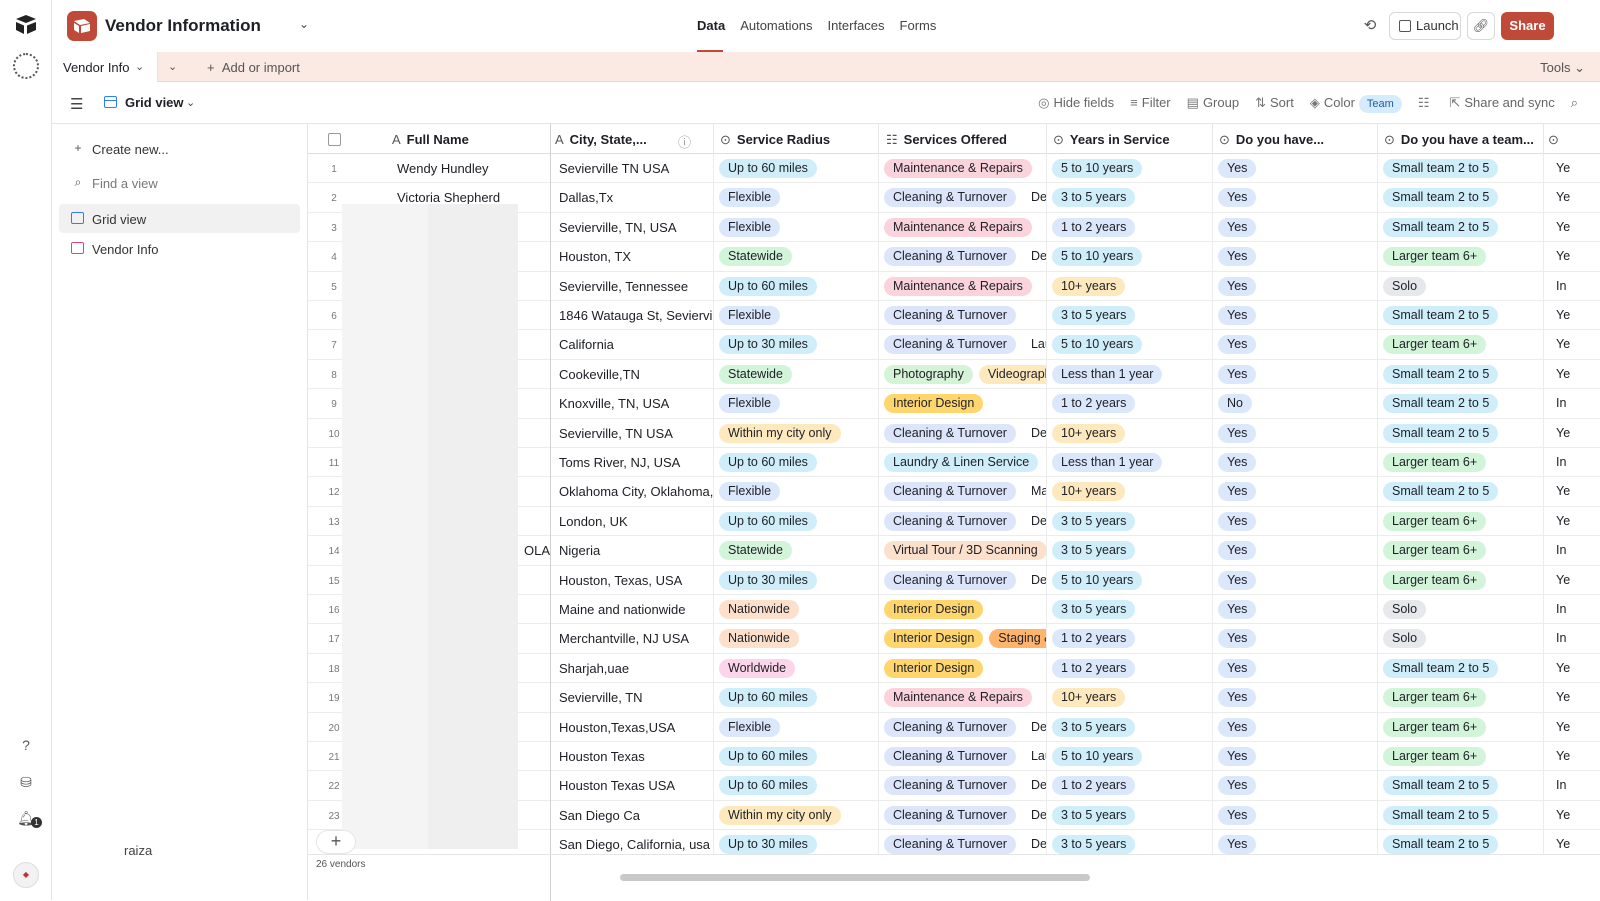 The image size is (1600, 901). What do you see at coordinates (711, 25) in the screenshot?
I see `nav-data: Data` at bounding box center [711, 25].